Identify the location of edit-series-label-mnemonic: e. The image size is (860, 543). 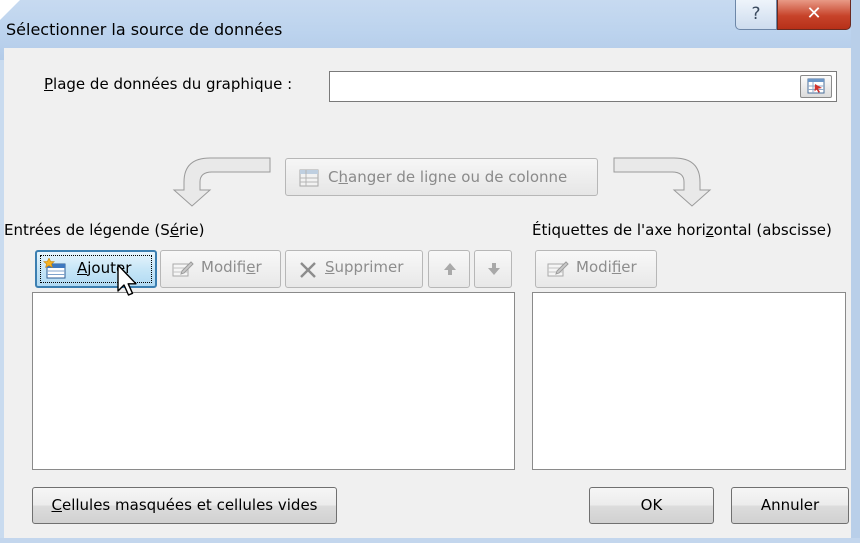
(251, 267).